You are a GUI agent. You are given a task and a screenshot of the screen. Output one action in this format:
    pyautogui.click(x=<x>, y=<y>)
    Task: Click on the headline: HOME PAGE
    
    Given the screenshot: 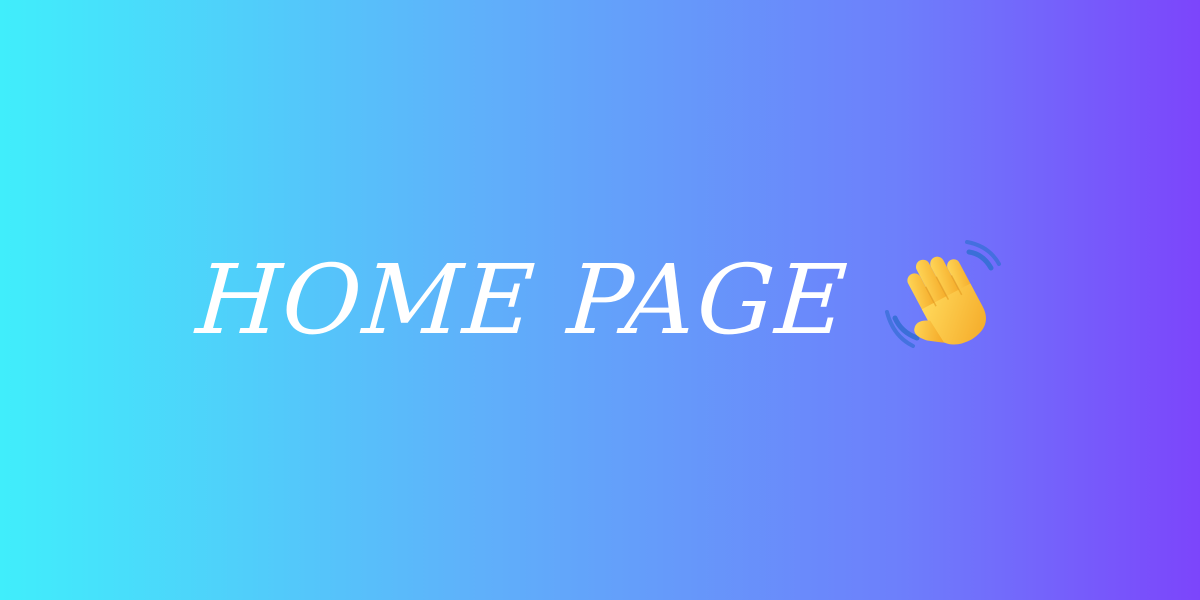 What is the action you would take?
    pyautogui.click(x=597, y=300)
    